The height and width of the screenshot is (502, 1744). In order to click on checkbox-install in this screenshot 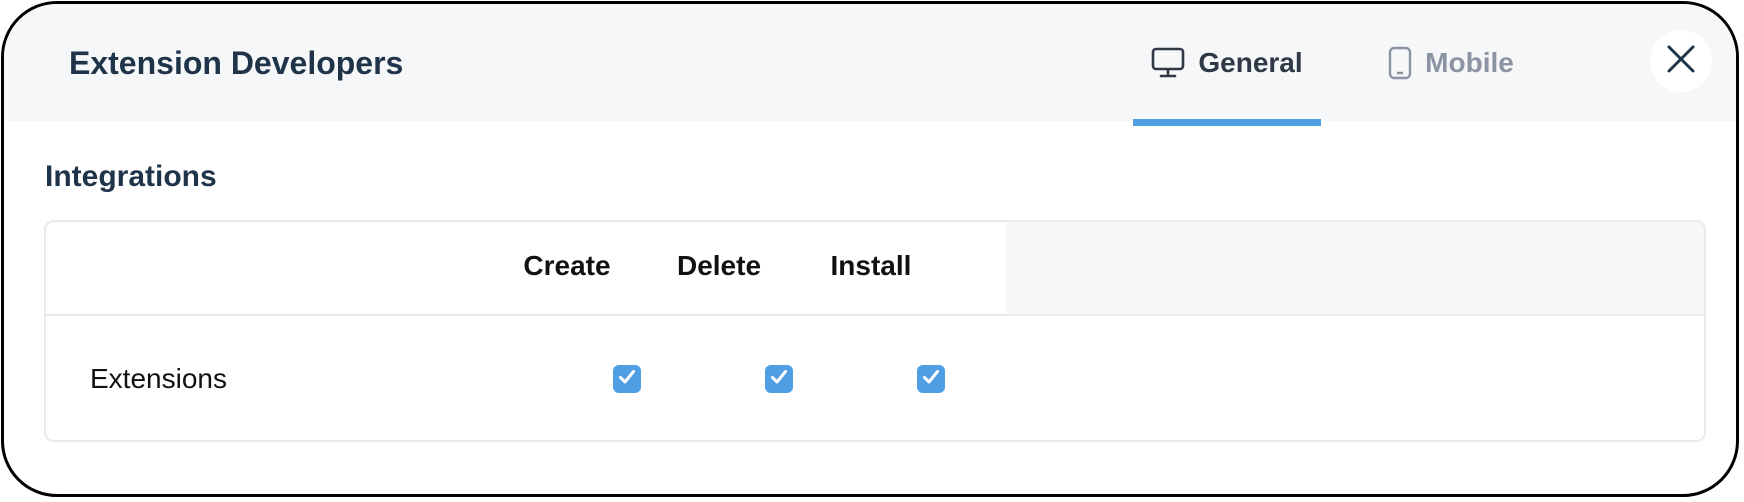, I will do `click(931, 379)`.